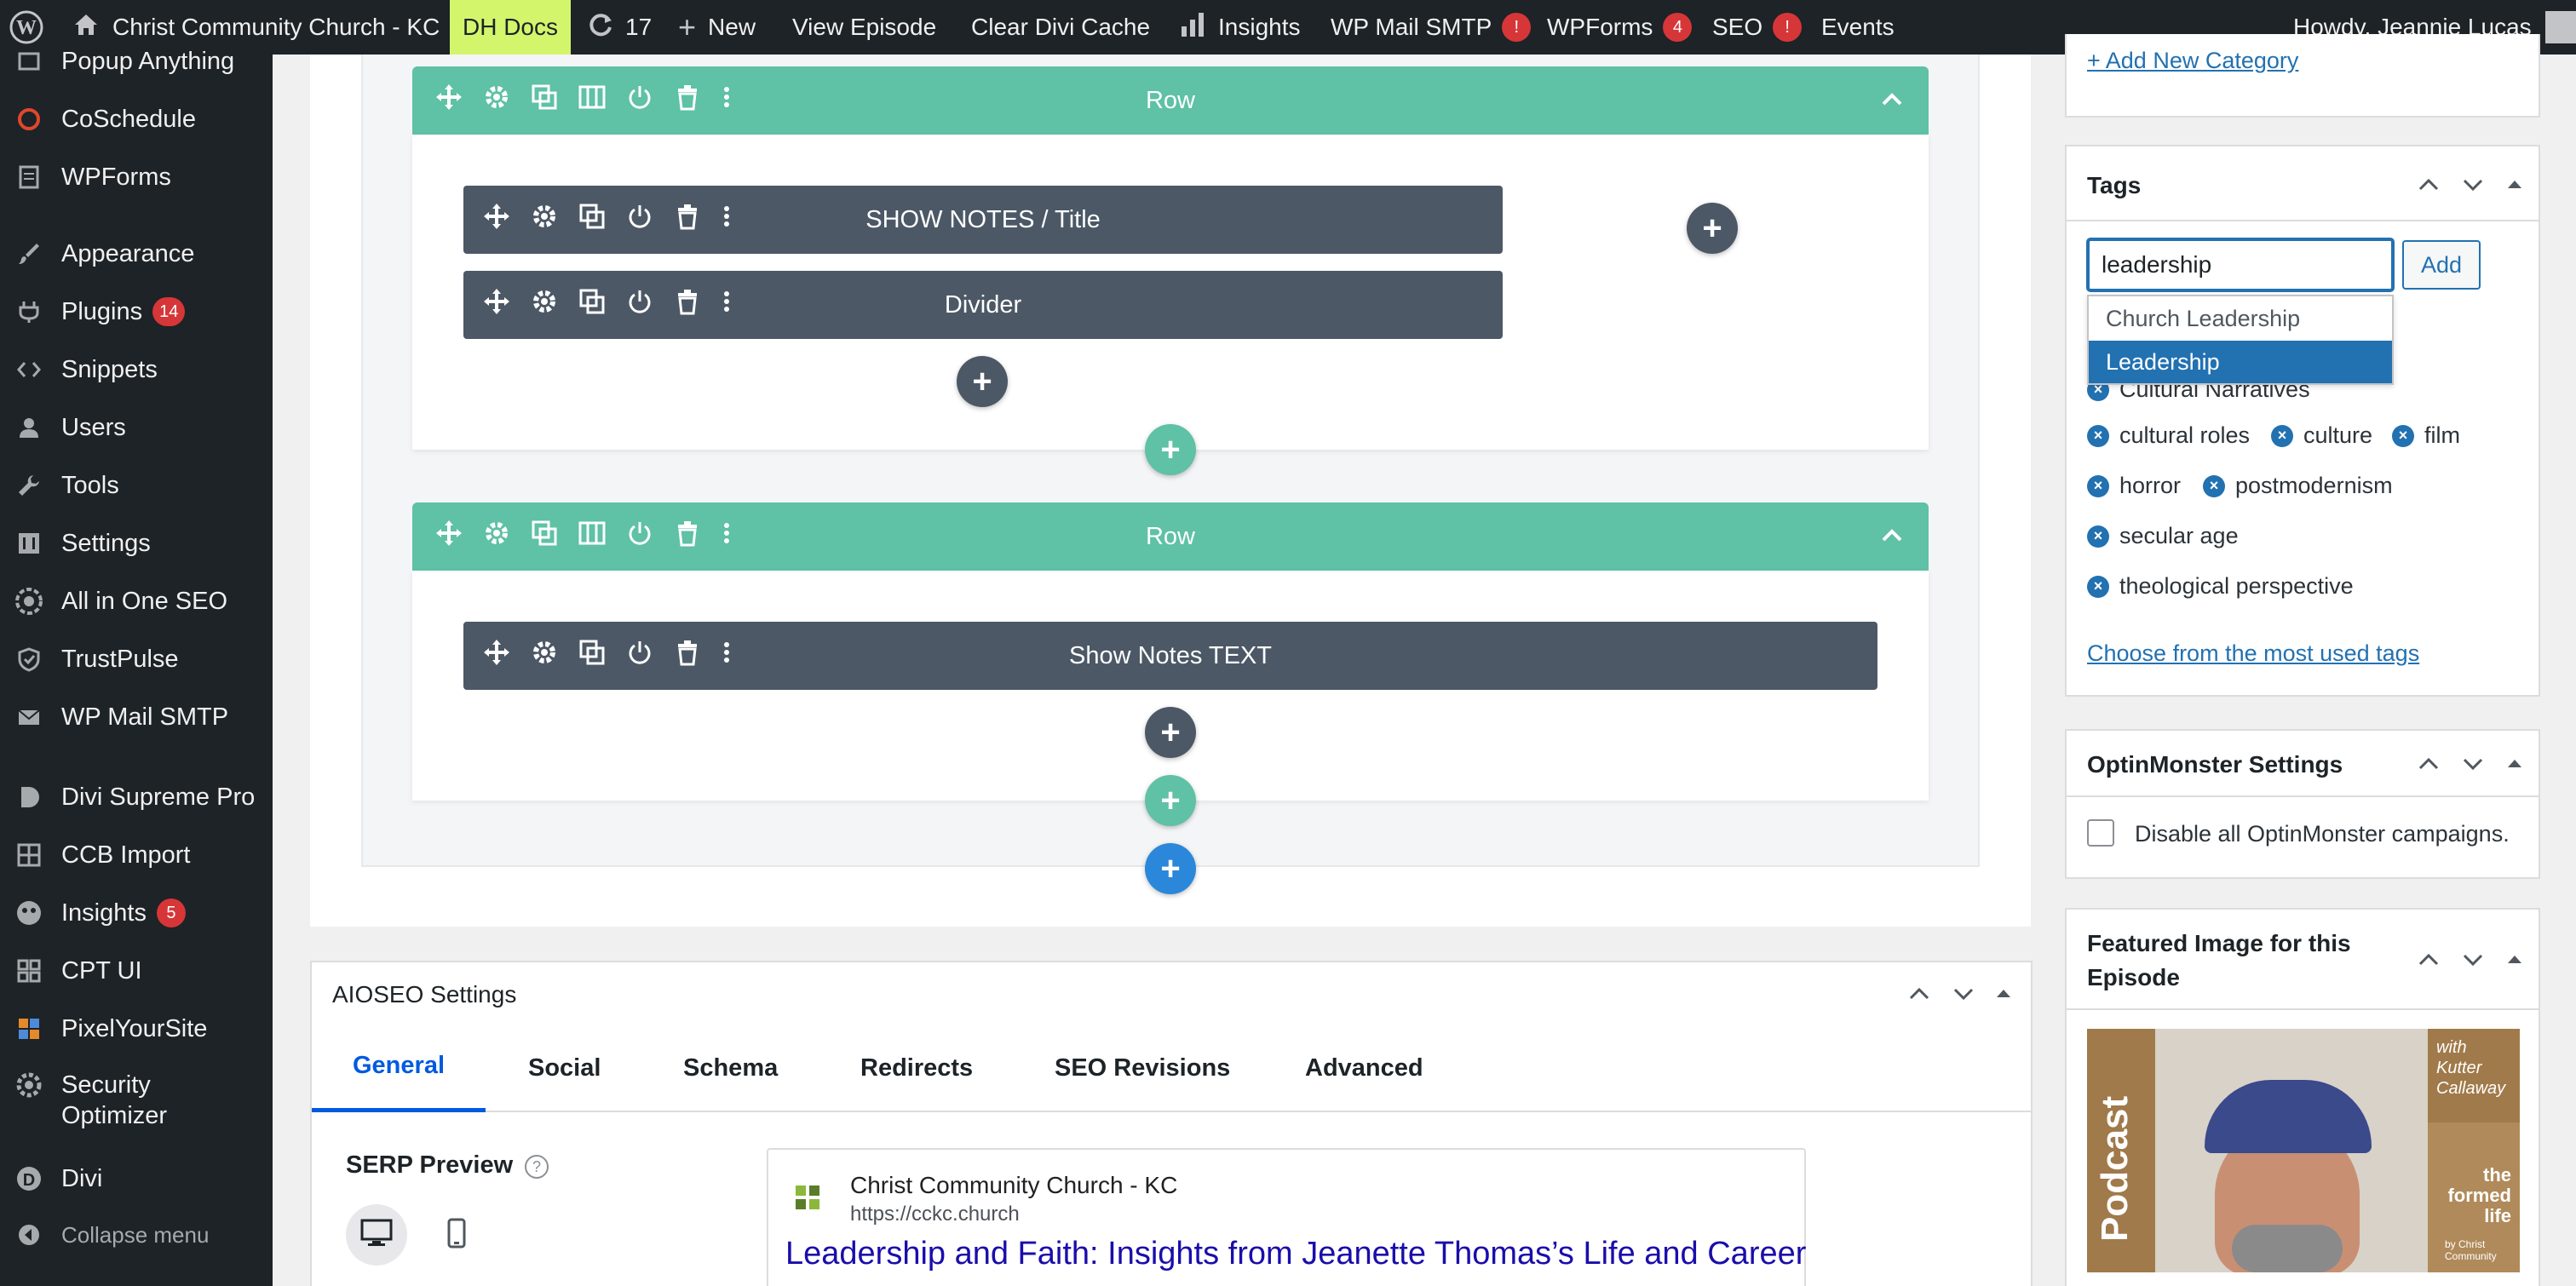 The image size is (2576, 1286). What do you see at coordinates (2479, 1195) in the screenshot?
I see `brand-word-2: formed` at bounding box center [2479, 1195].